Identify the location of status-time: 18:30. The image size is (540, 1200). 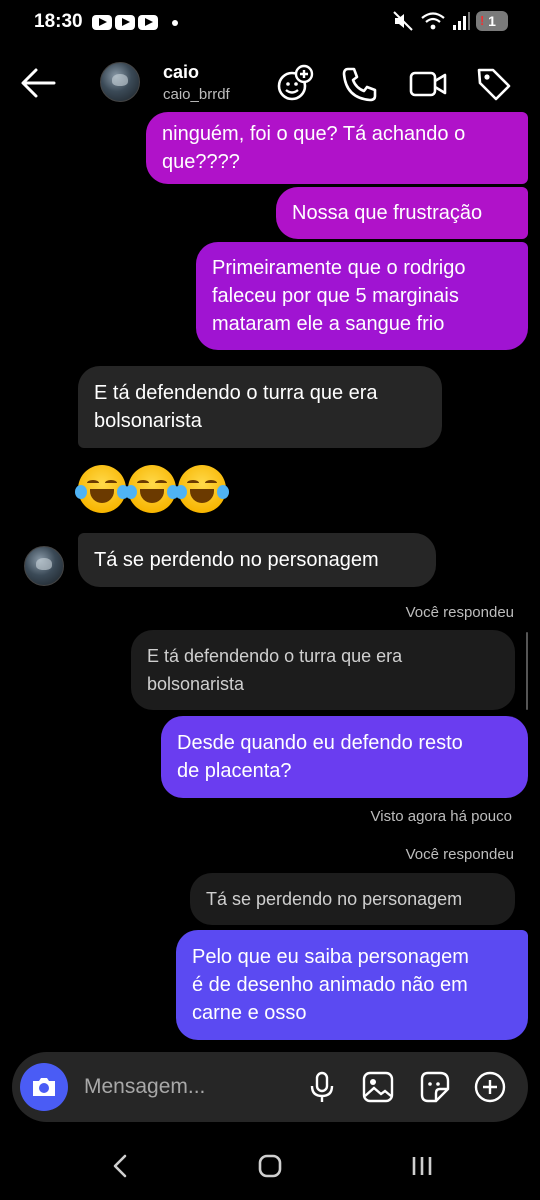
(58, 21).